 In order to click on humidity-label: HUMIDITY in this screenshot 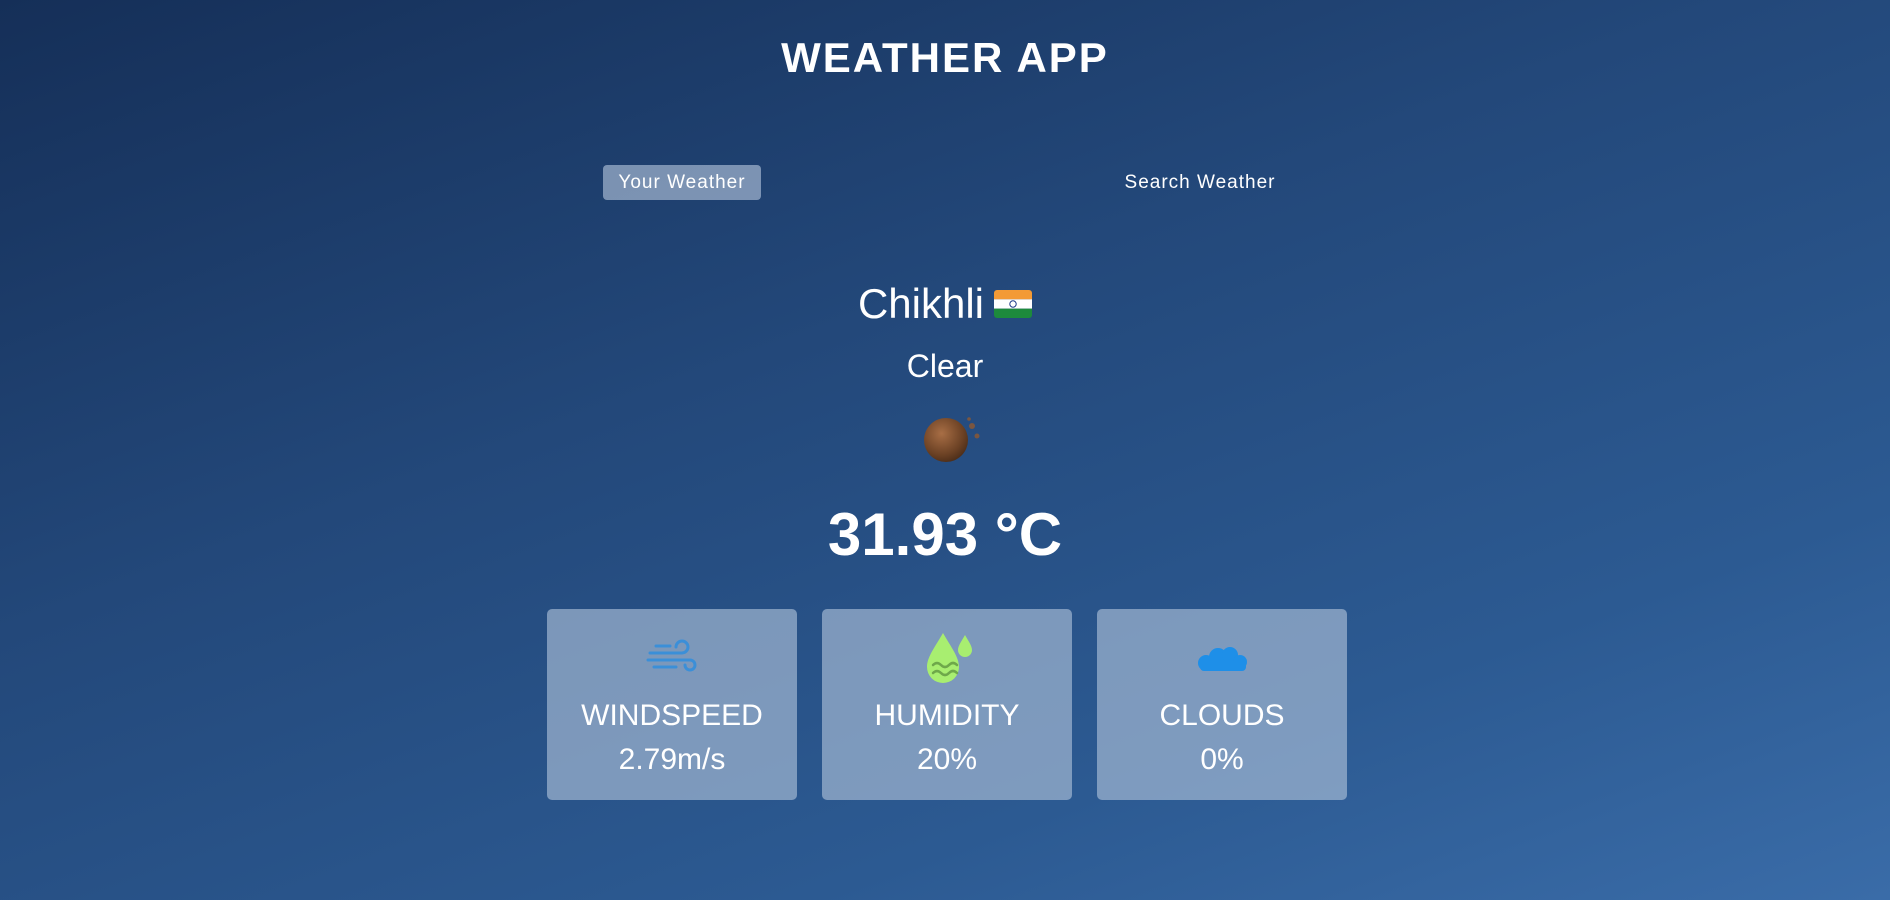, I will do `click(947, 715)`.